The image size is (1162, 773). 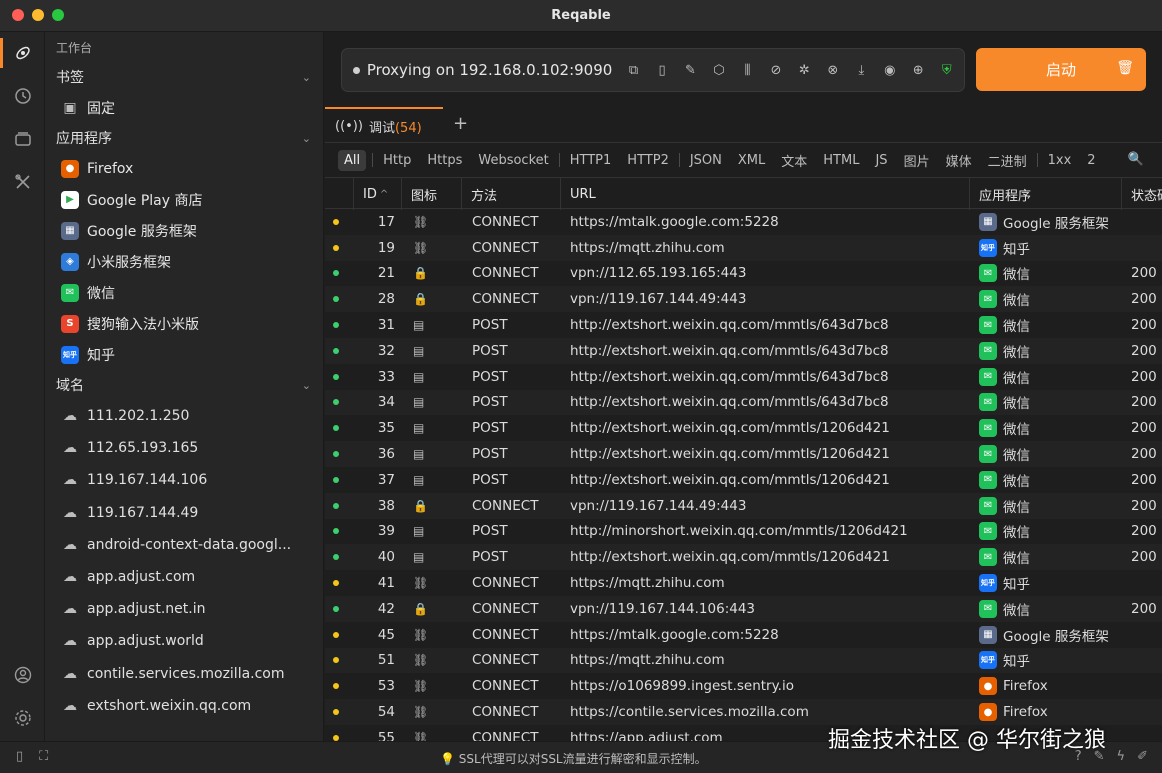 I want to click on filter-chip: HTTP2, so click(x=648, y=160).